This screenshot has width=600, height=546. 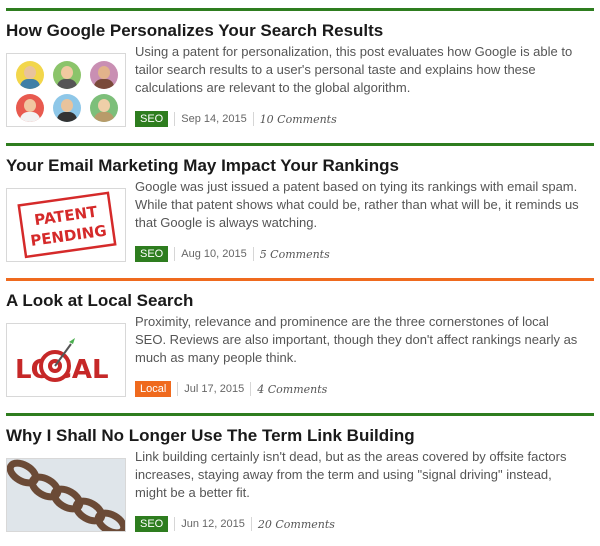 What do you see at coordinates (295, 254) in the screenshot?
I see `comments-link: 5 Comments` at bounding box center [295, 254].